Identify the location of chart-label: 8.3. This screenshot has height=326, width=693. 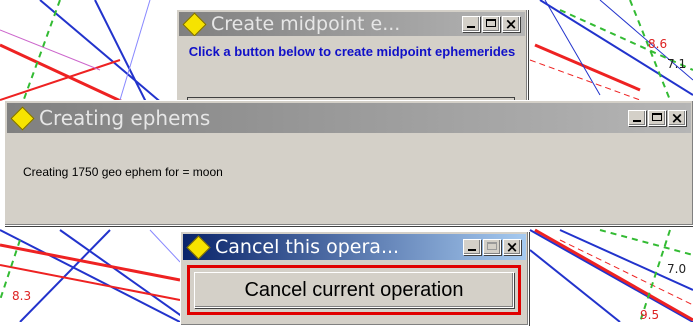
(21, 296).